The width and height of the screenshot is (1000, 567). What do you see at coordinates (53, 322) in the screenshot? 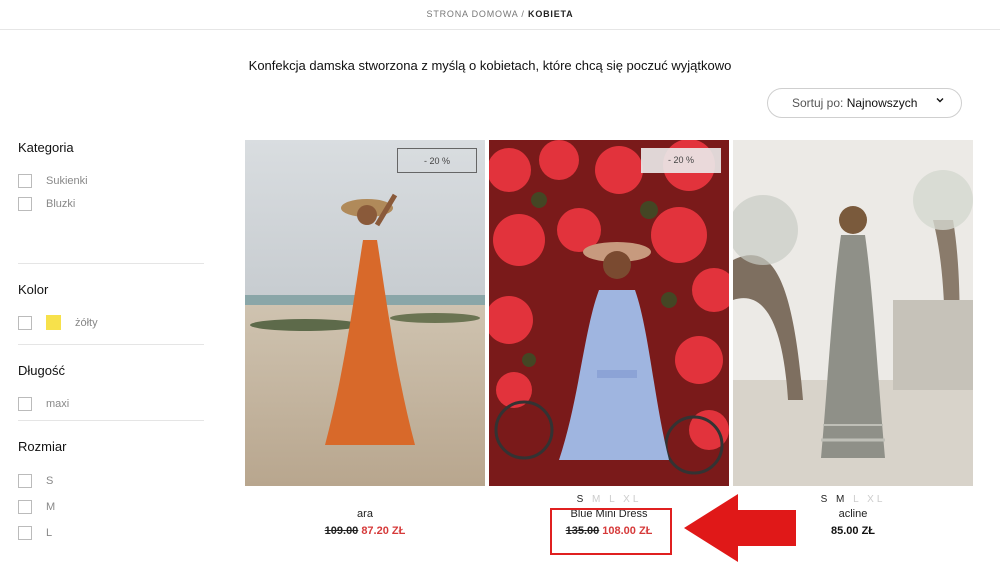
I see `color-swatch` at bounding box center [53, 322].